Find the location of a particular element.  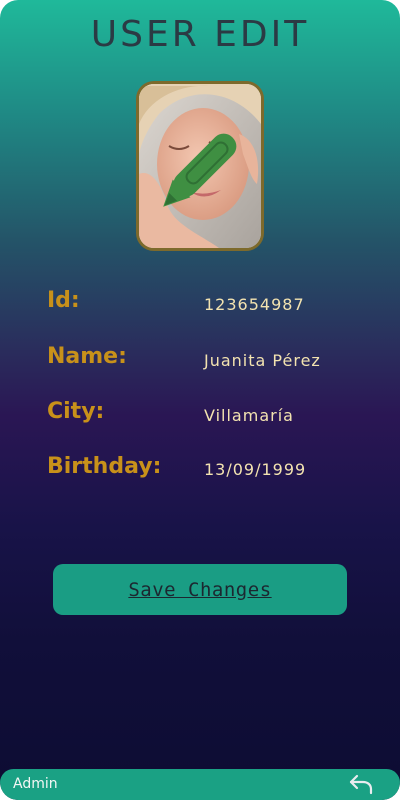

id-label: Id: is located at coordinates (63, 300).